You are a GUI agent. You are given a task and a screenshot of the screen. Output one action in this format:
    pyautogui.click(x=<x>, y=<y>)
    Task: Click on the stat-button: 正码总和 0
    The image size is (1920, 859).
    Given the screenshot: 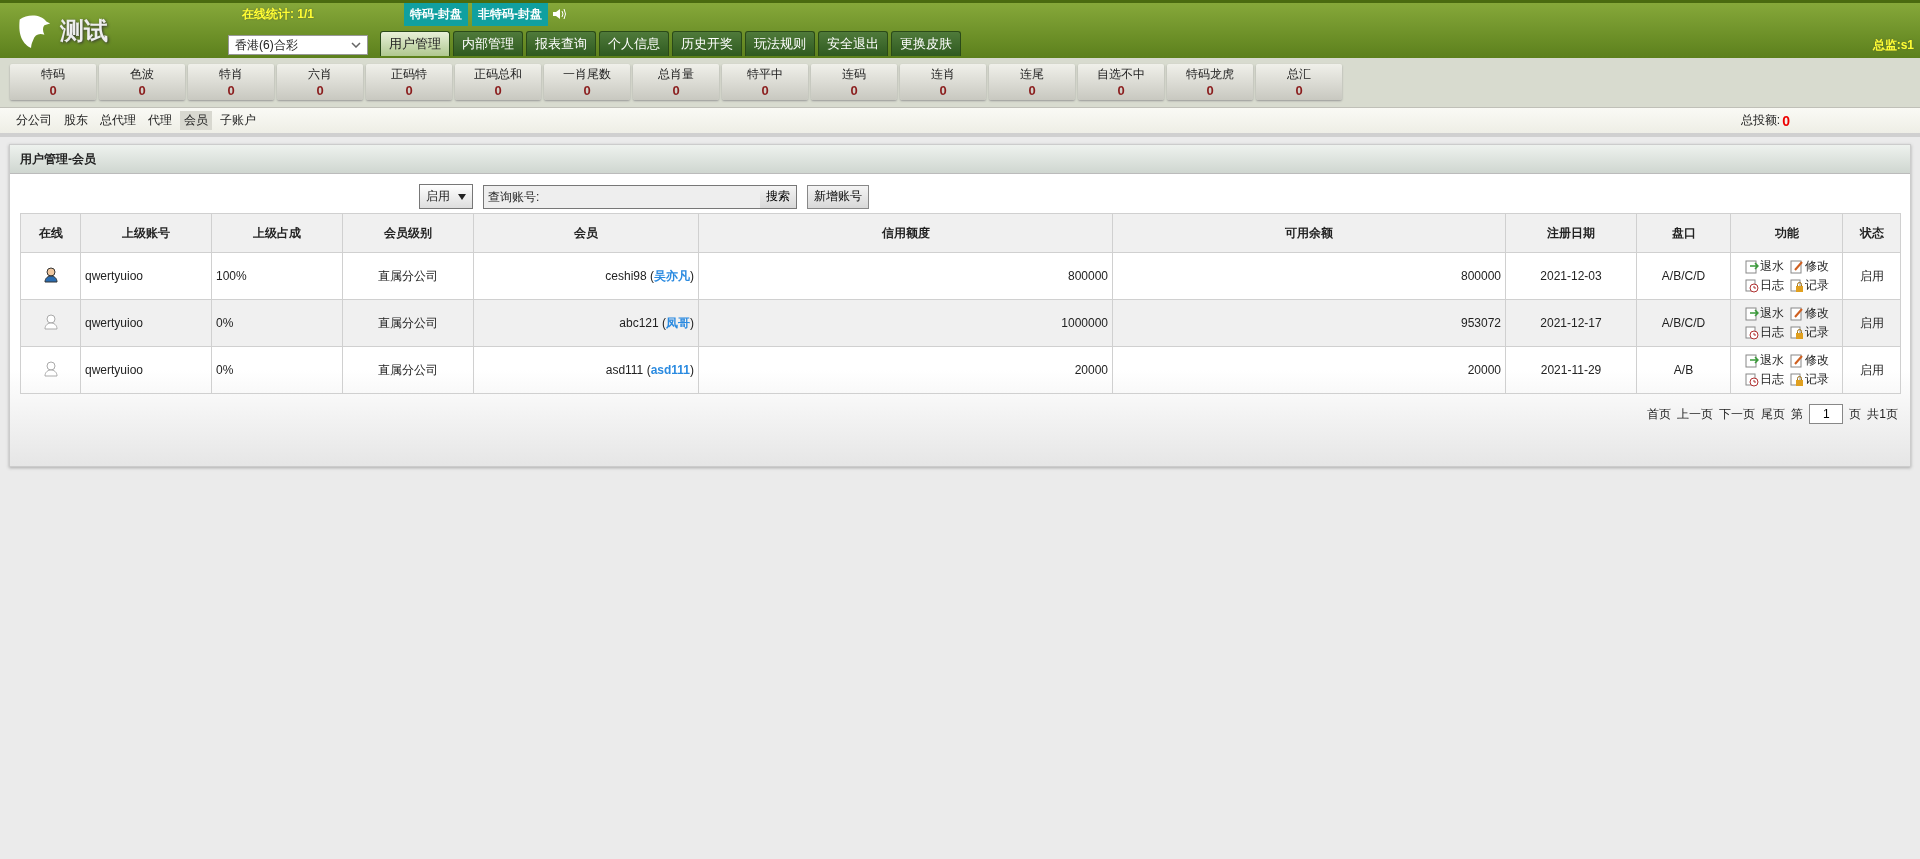 What is the action you would take?
    pyautogui.click(x=498, y=82)
    